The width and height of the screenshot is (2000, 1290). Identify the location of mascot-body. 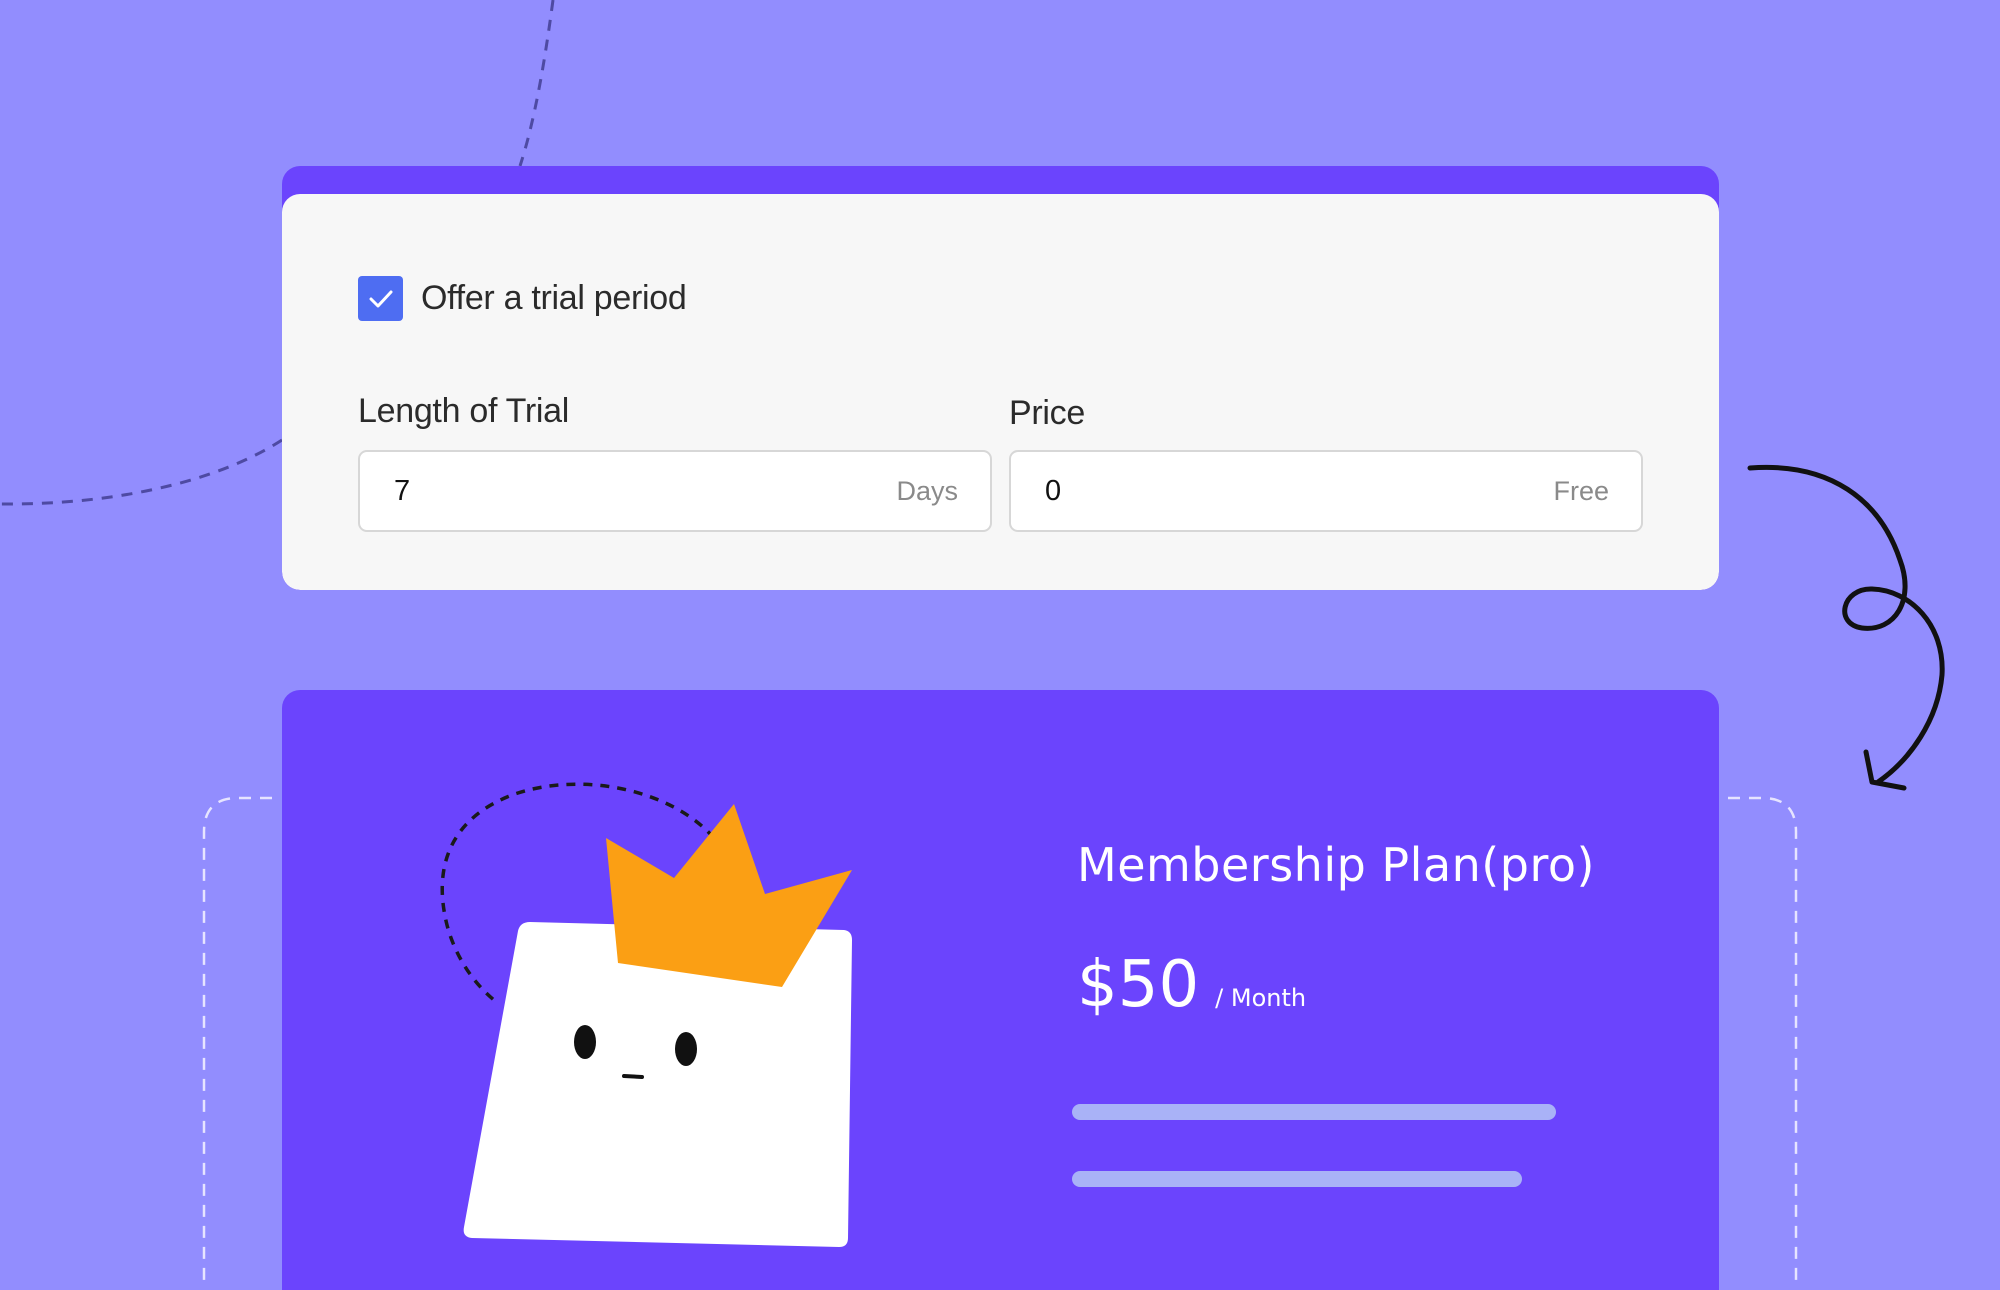
(657, 1084).